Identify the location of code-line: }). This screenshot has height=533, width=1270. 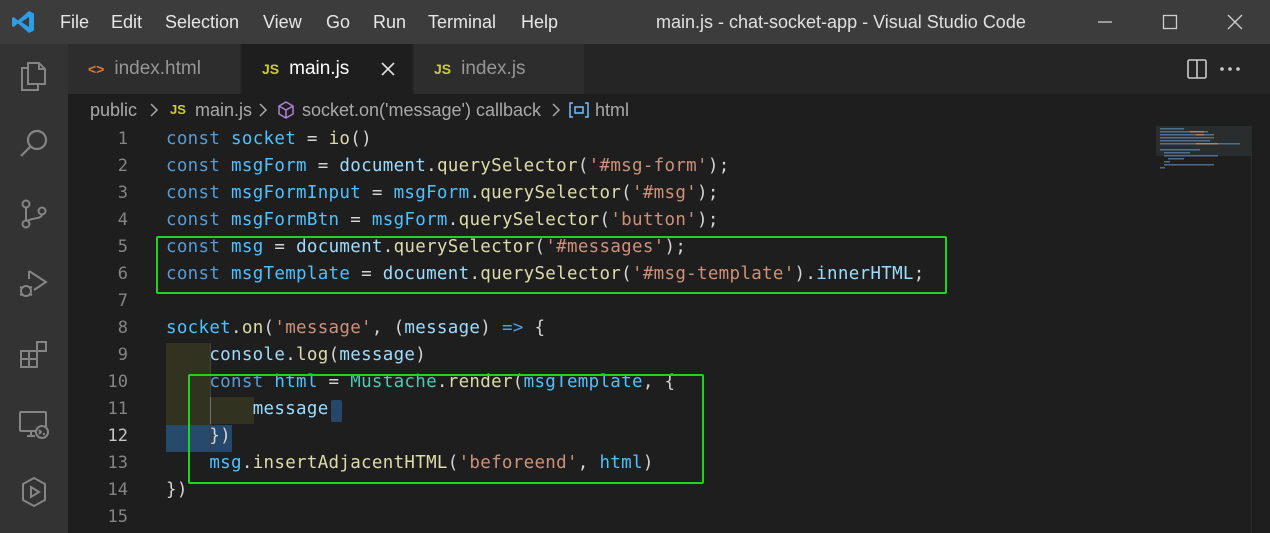
(177, 490).